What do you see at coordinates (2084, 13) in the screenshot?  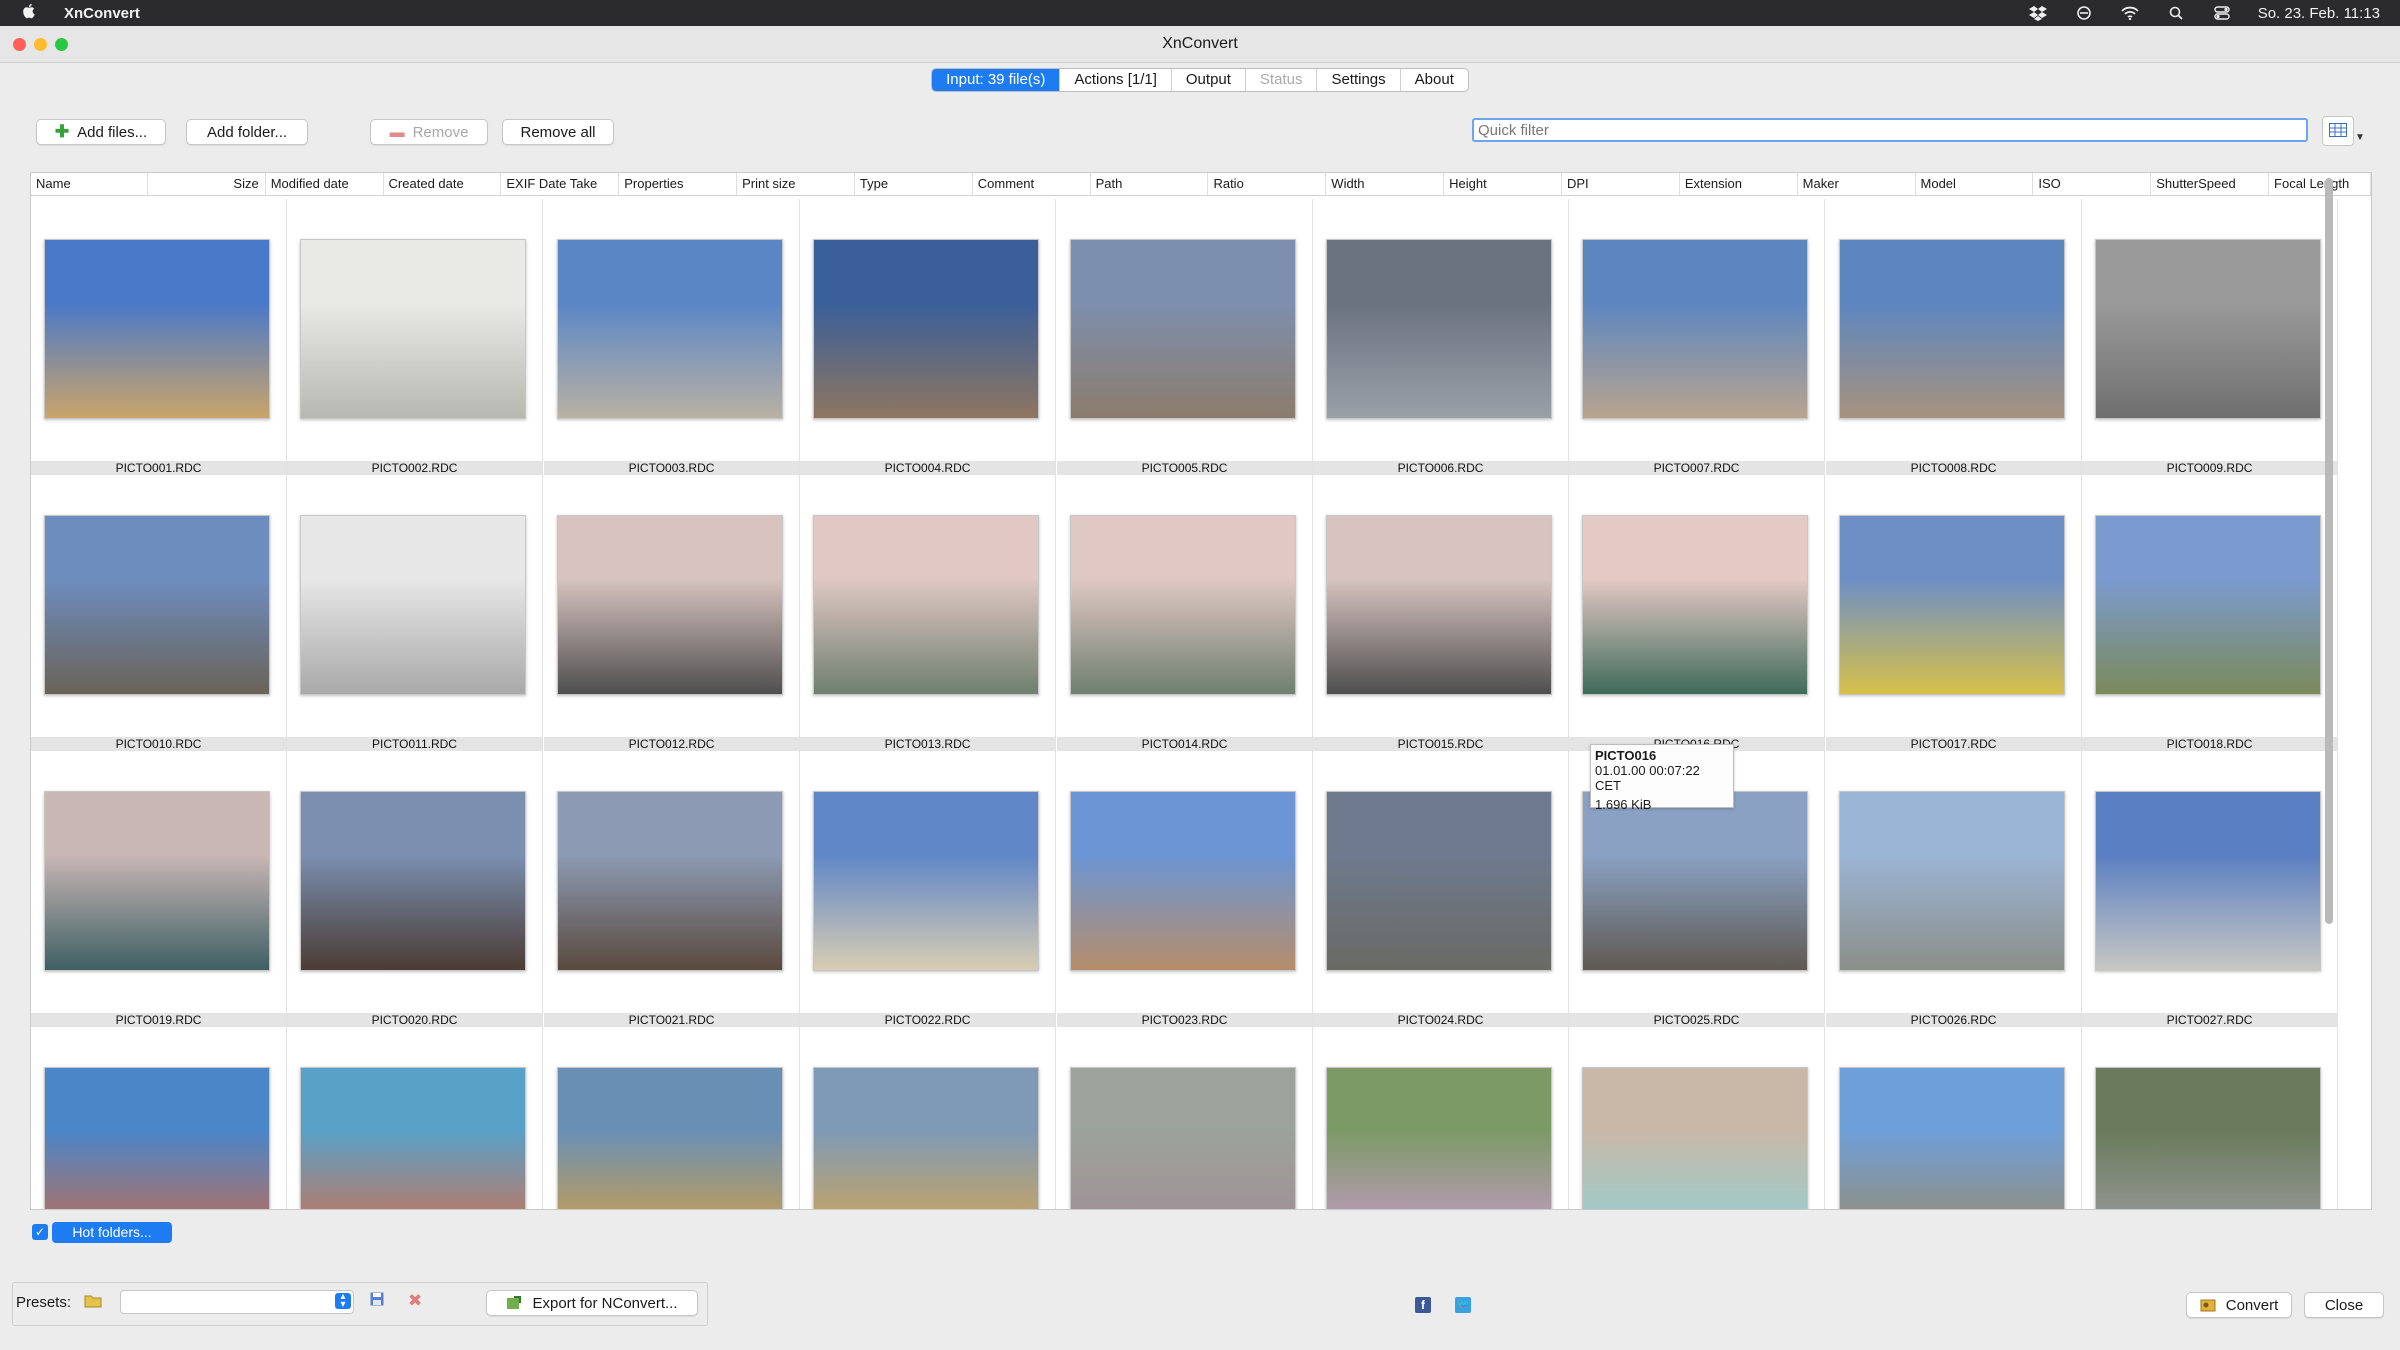 I see `sync-cloud-icon` at bounding box center [2084, 13].